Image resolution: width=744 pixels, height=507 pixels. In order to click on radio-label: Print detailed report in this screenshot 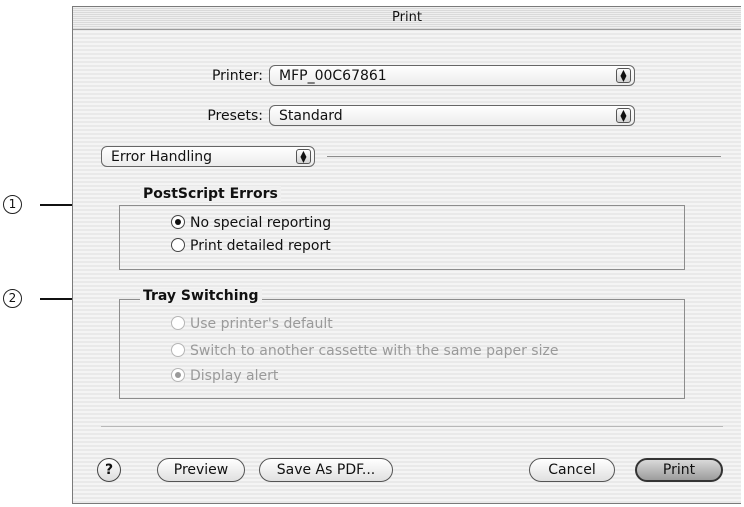, I will do `click(260, 246)`.